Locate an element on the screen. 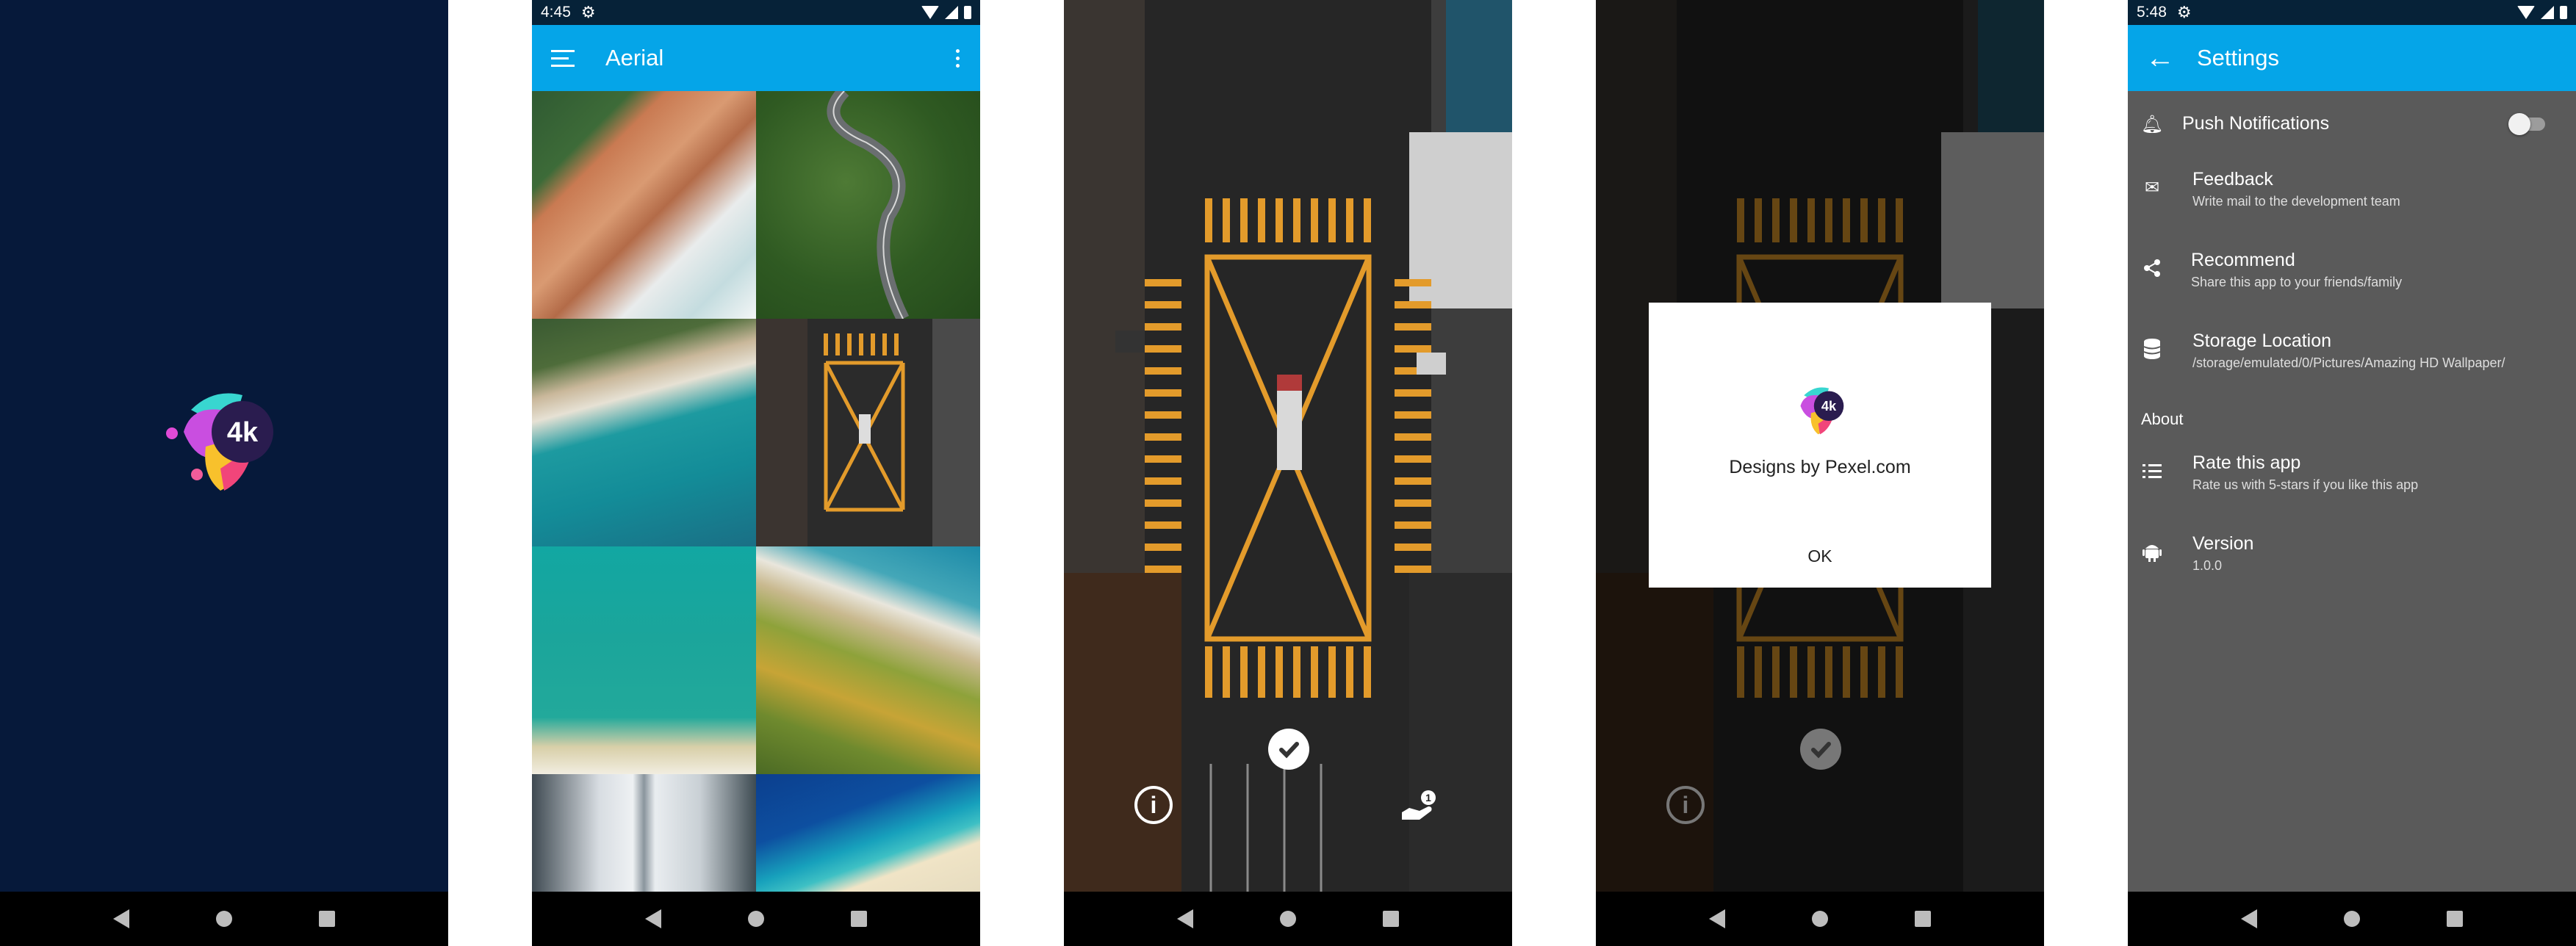 This screenshot has height=946, width=2576. feedback-subtitle: Write mail to the development team is located at coordinates (2296, 202).